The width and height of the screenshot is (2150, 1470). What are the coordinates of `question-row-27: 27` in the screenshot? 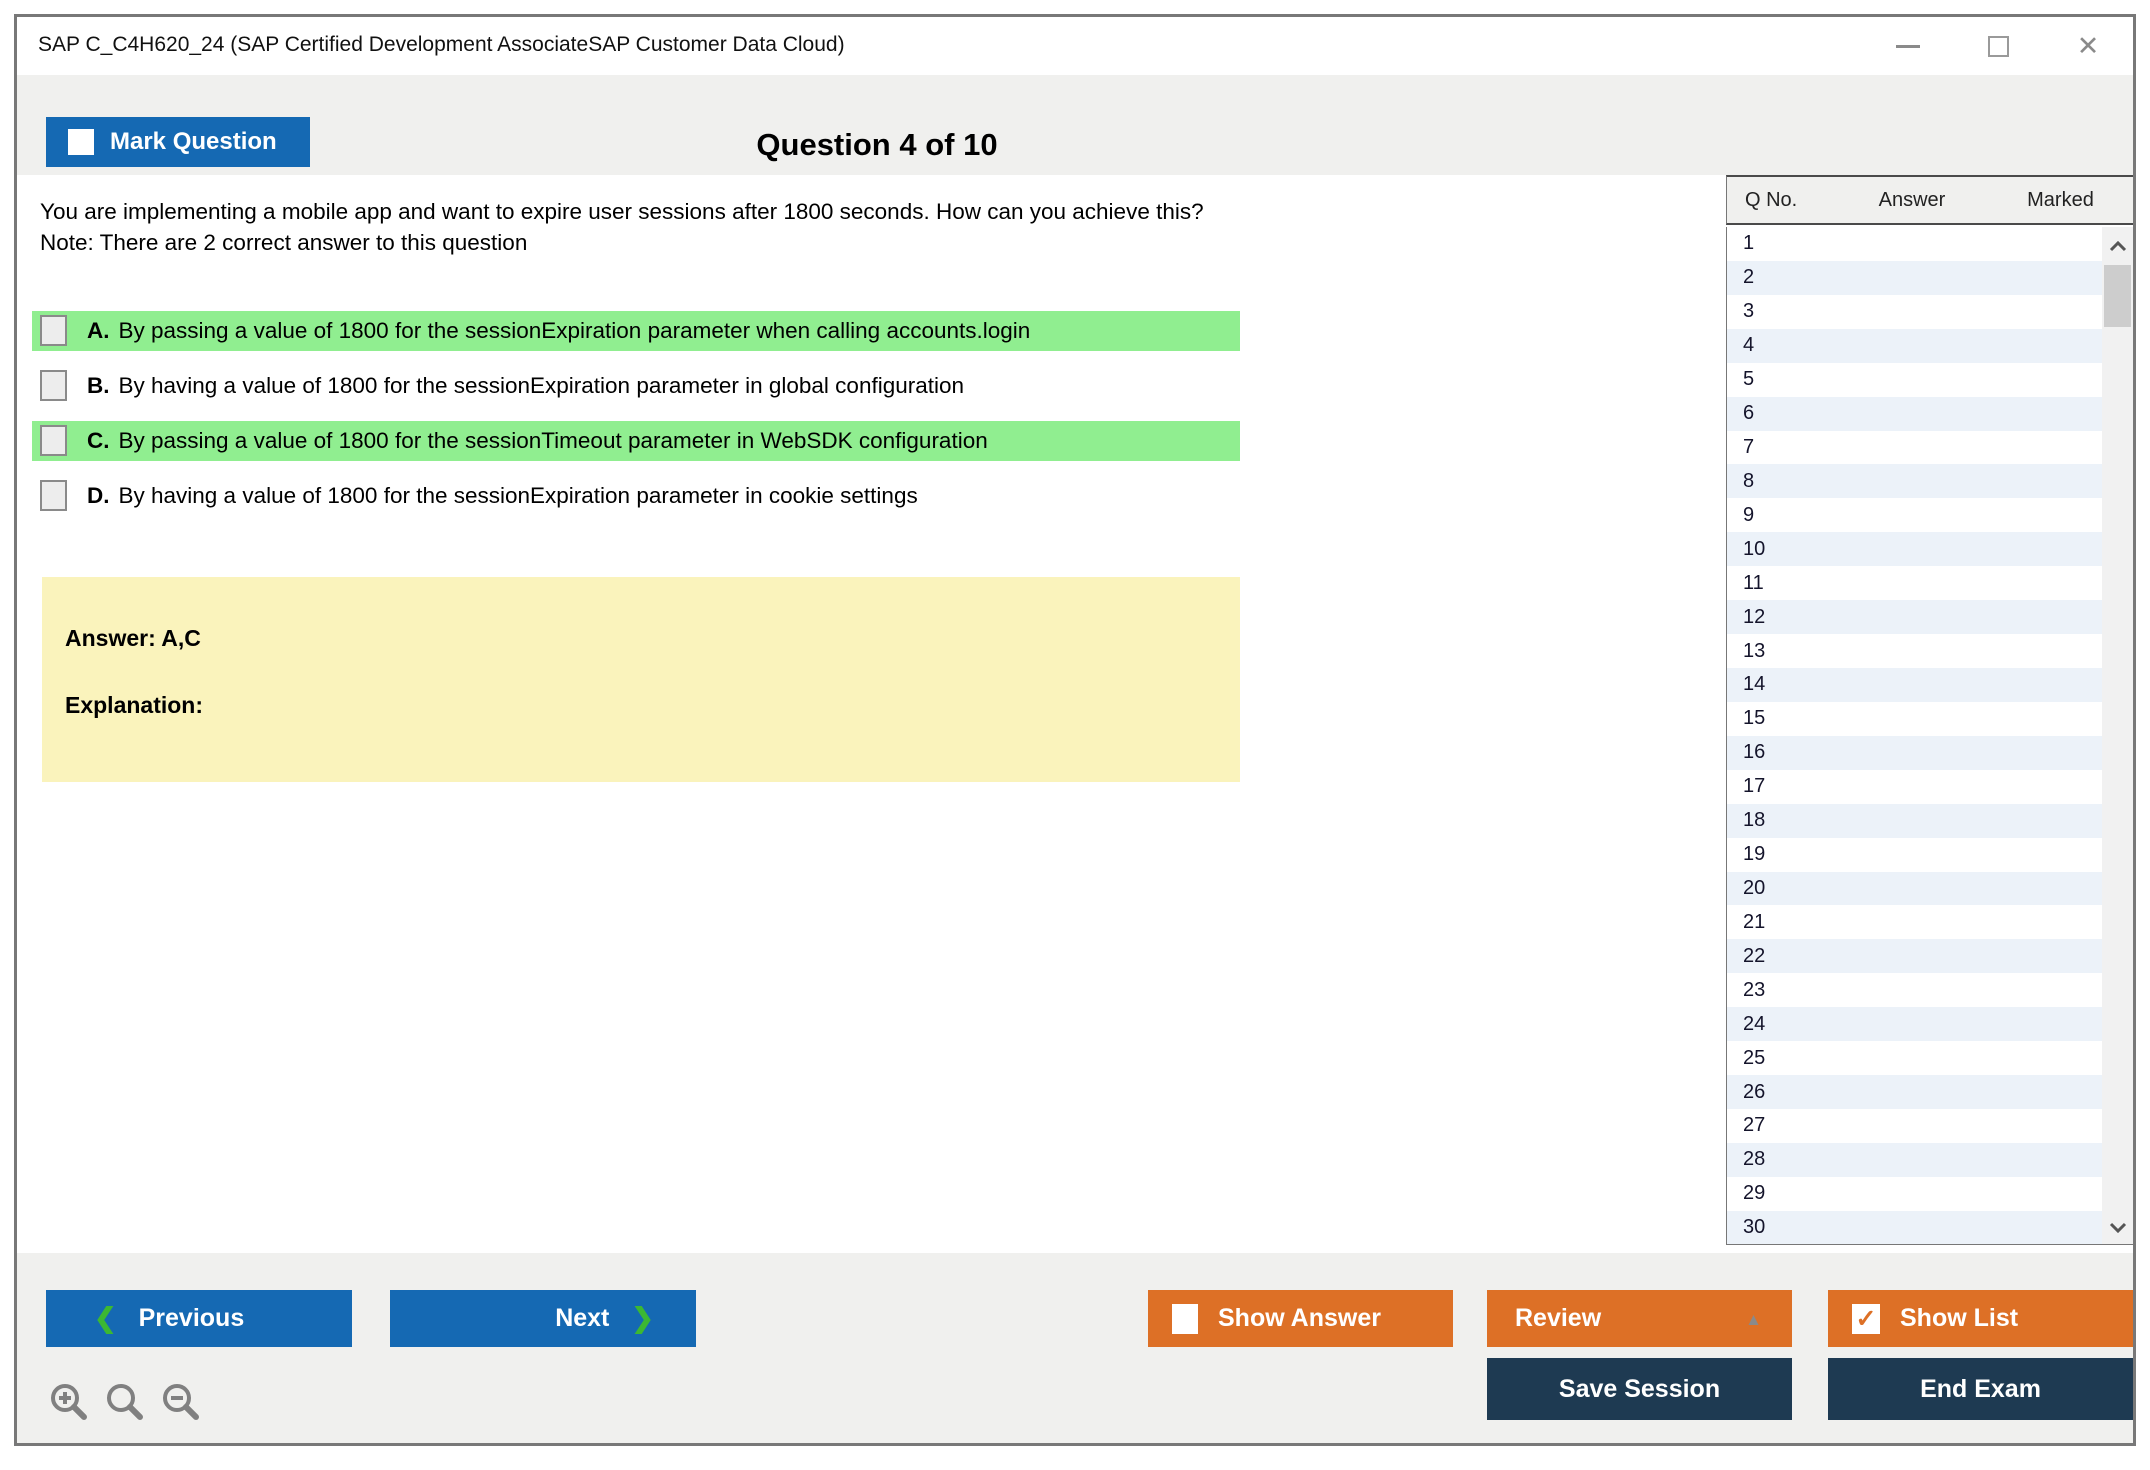 It's located at (1915, 1126).